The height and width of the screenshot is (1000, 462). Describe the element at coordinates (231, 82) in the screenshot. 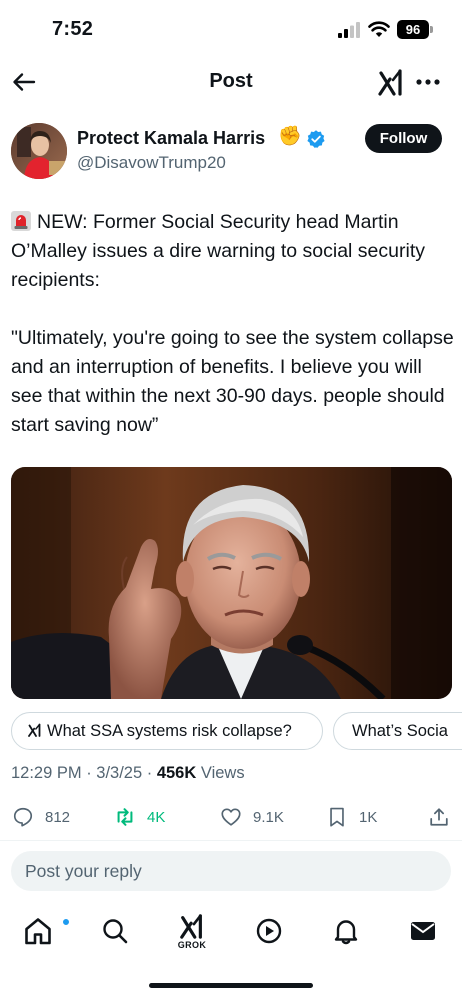

I see `post-header: Post` at that location.